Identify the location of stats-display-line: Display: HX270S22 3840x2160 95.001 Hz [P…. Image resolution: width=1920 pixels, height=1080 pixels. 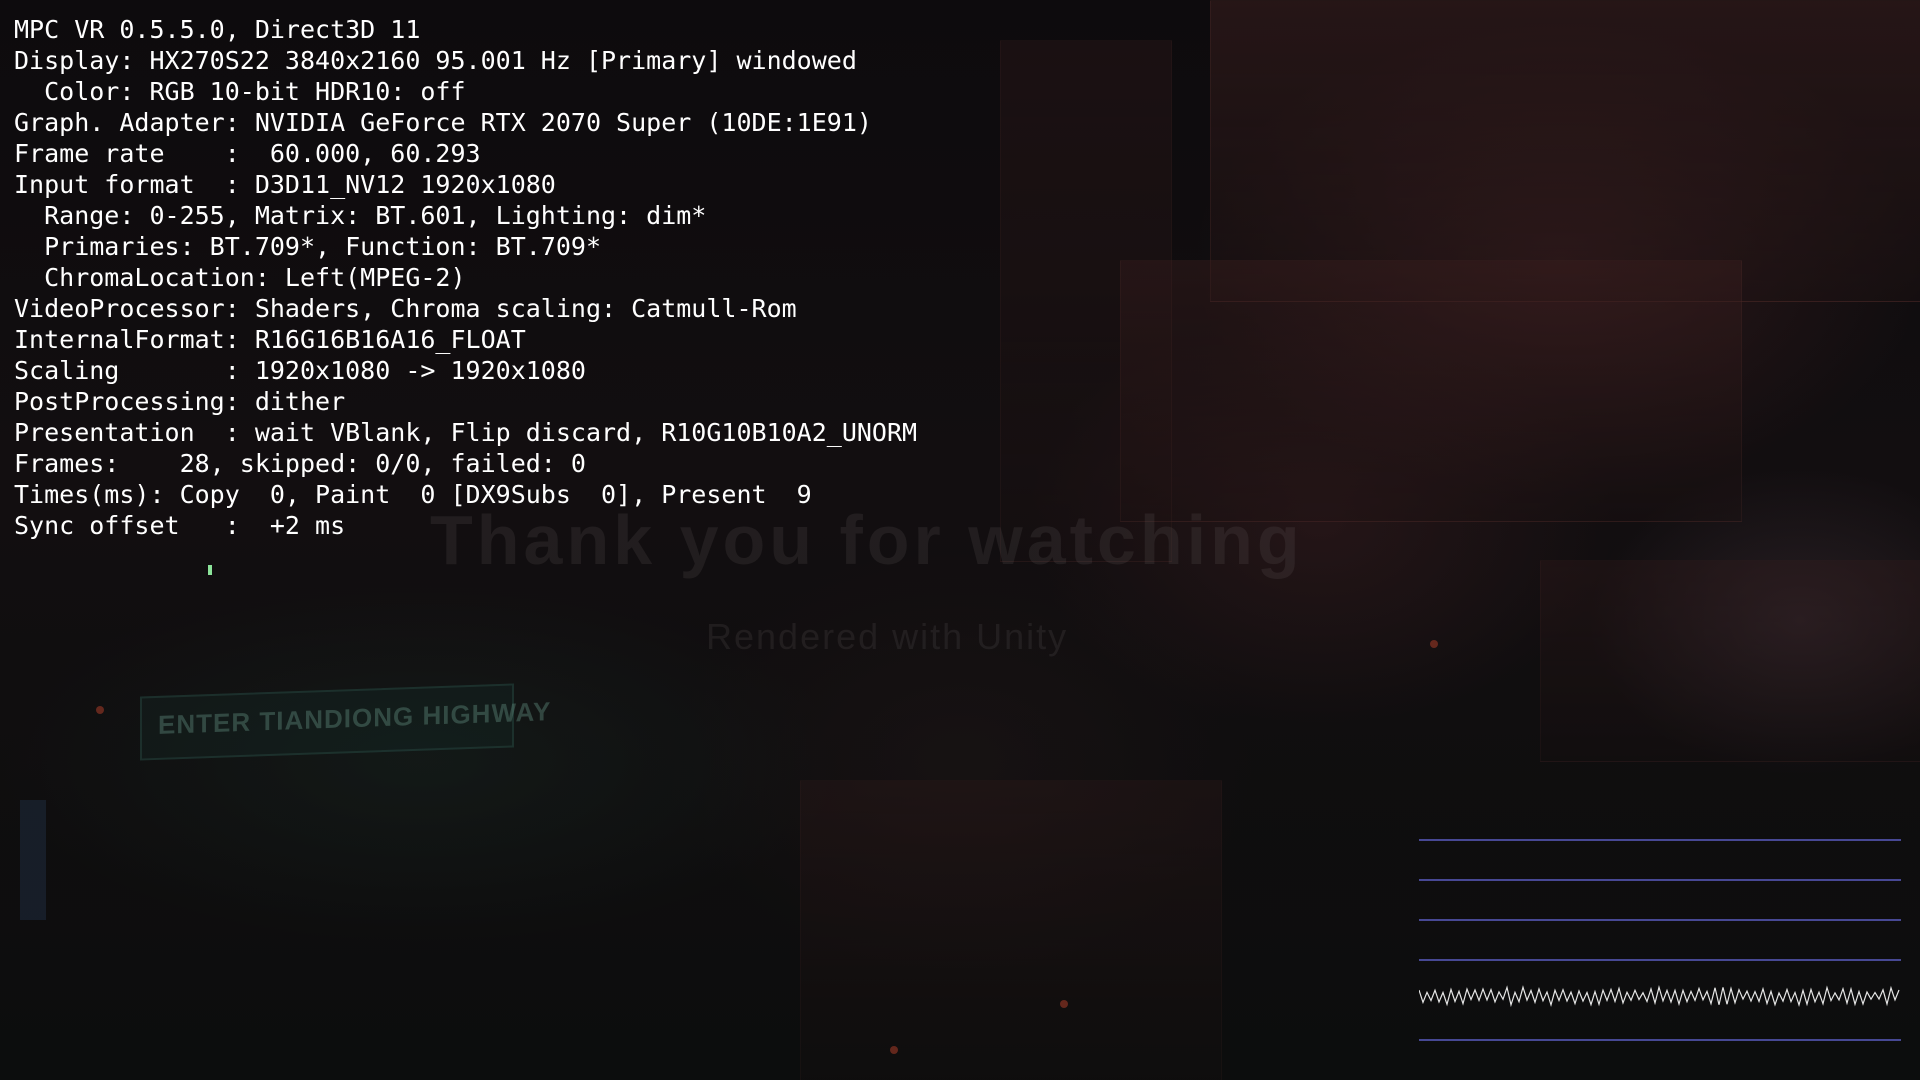
(435, 60).